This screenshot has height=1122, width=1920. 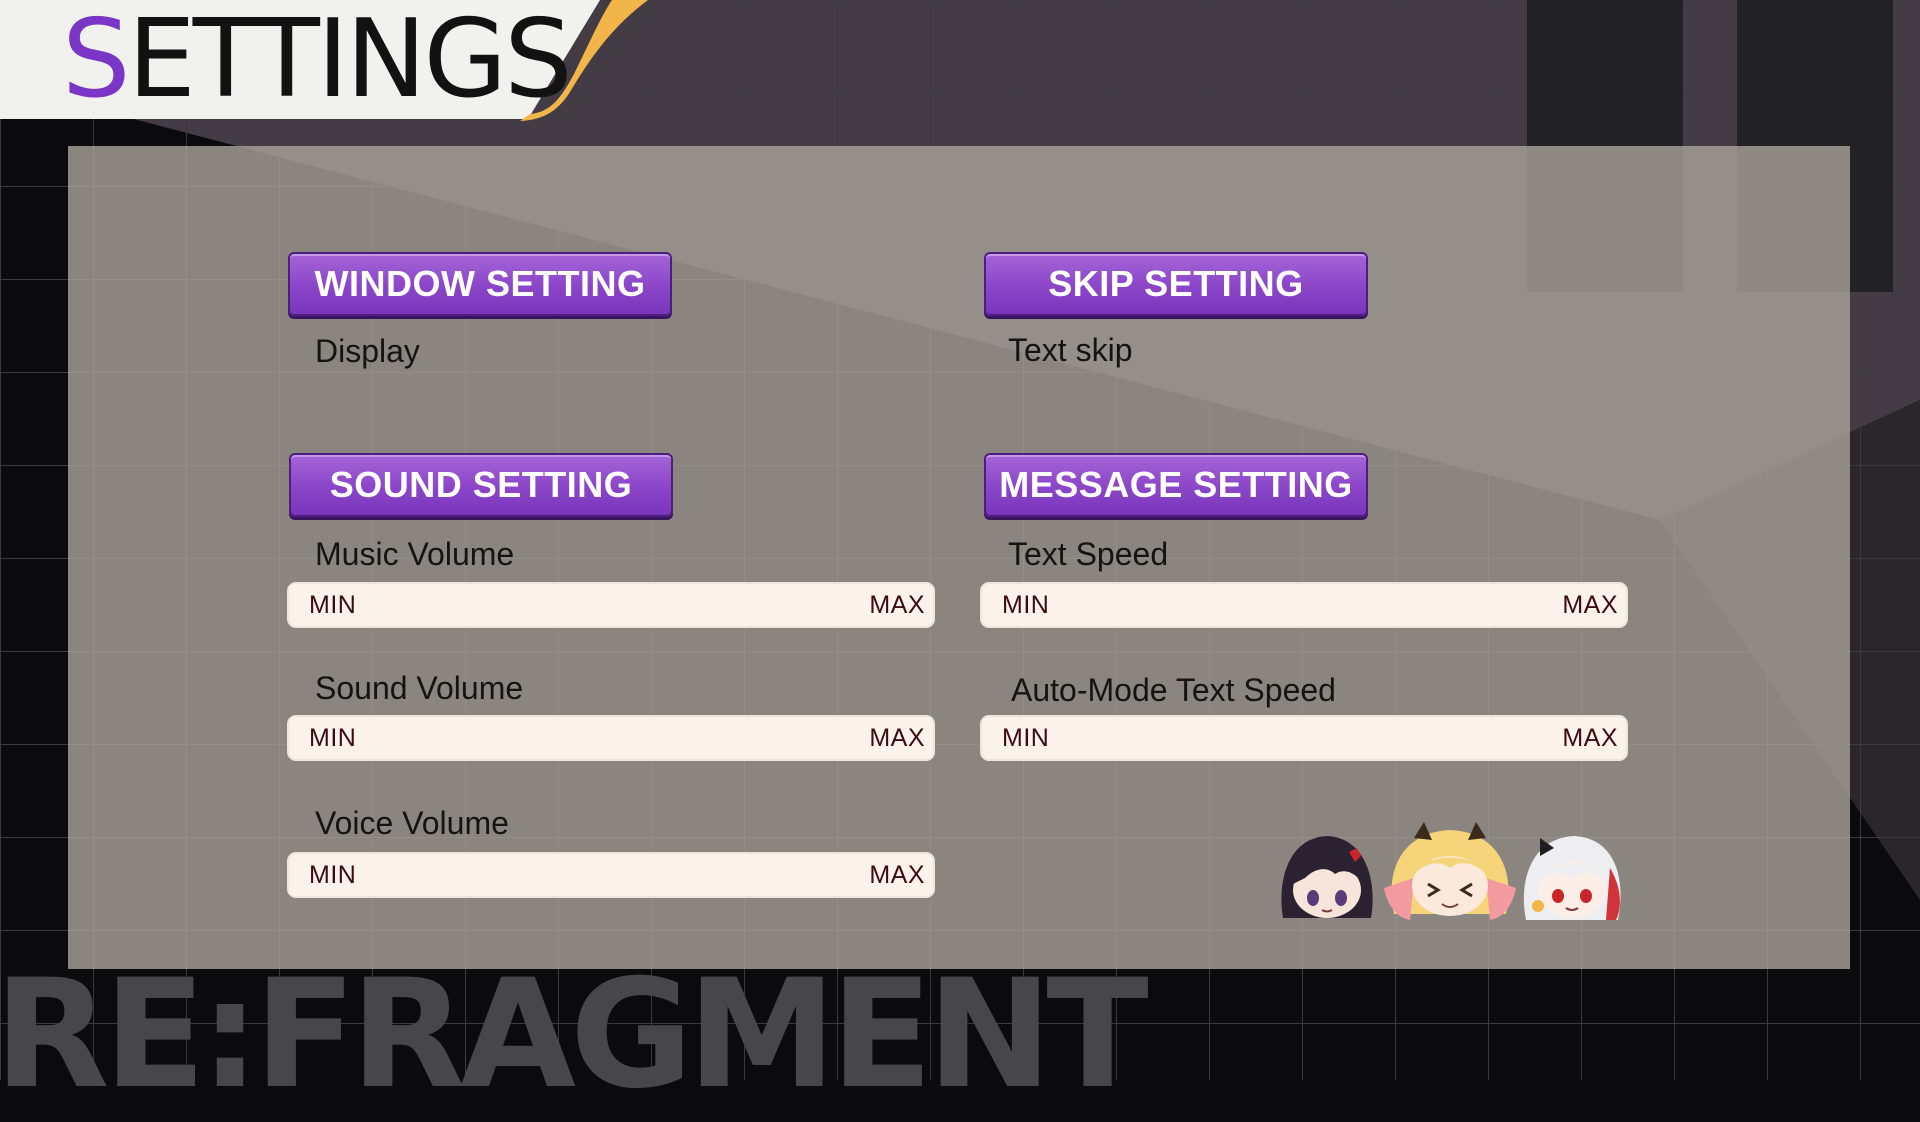 What do you see at coordinates (1176, 284) in the screenshot?
I see `skip-setting-button: SKIP SETTING` at bounding box center [1176, 284].